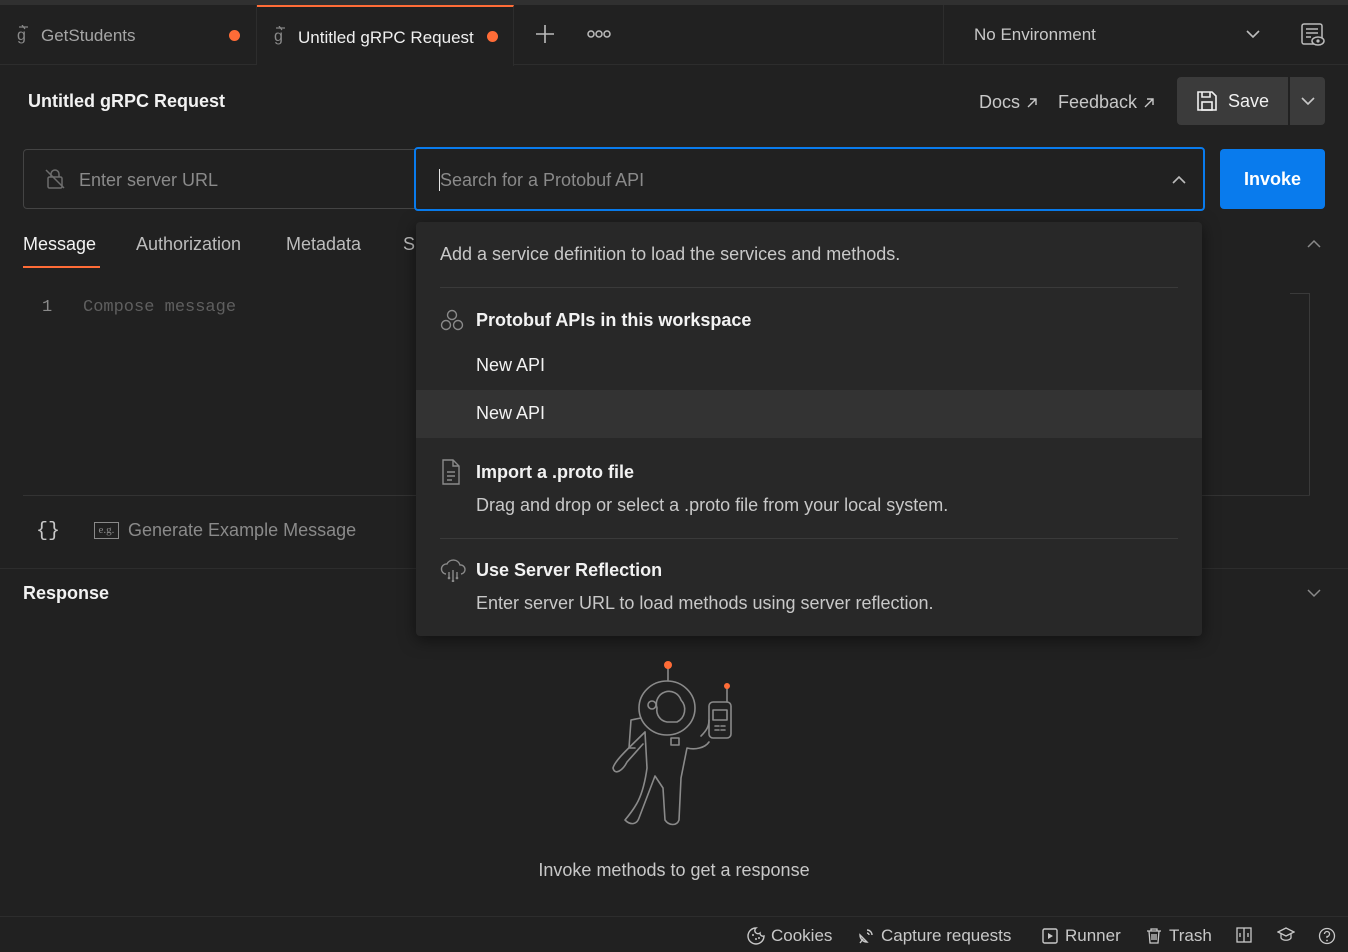 The width and height of the screenshot is (1348, 952). I want to click on feedback-label: Feedback, so click(1098, 102).